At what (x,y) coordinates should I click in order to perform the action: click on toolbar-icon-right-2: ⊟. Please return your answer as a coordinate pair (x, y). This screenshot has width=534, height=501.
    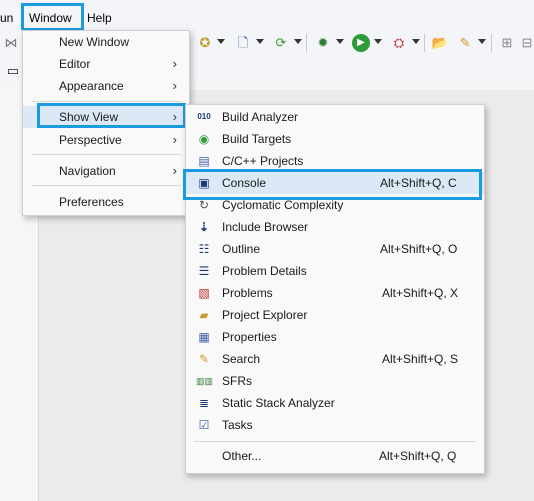
    Looking at the image, I should click on (526, 43).